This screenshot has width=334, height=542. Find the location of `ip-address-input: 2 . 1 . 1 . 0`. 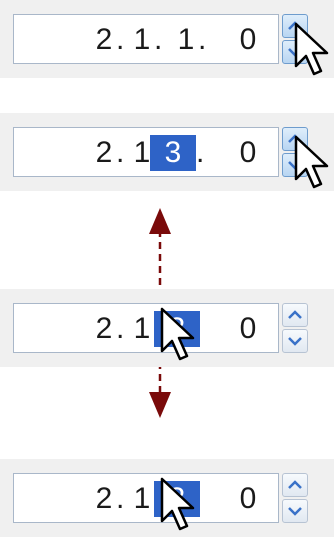

ip-address-input: 2 . 1 . 1 . 0 is located at coordinates (146, 39).